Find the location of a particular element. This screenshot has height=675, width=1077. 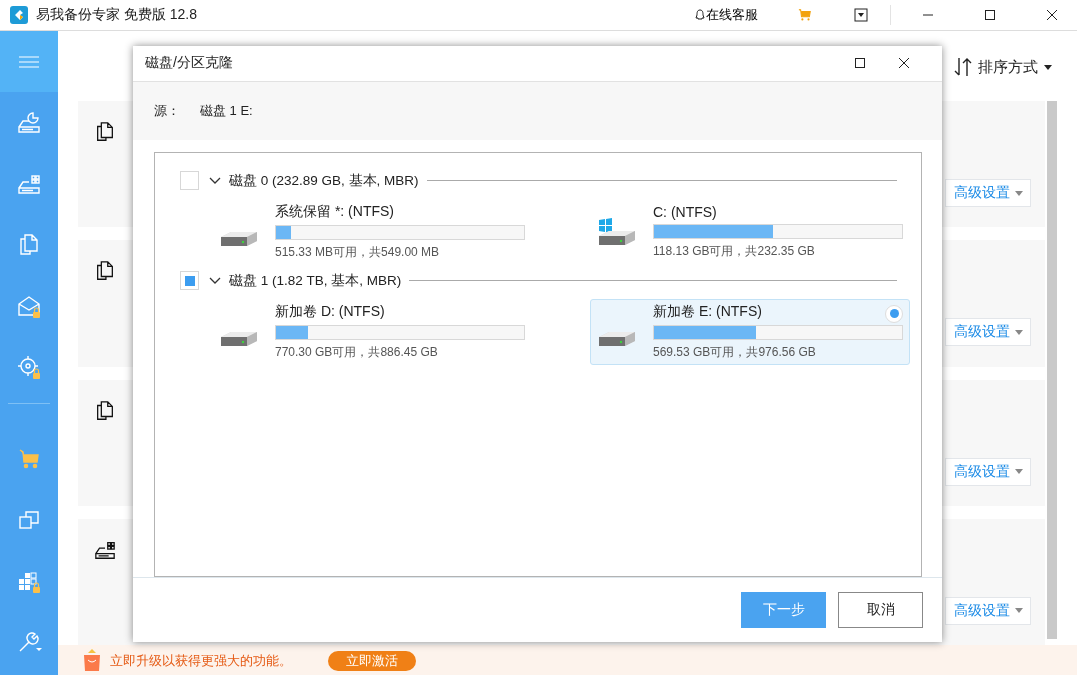

dialog-title: 磁盘/分区克隆 is located at coordinates (189, 63).